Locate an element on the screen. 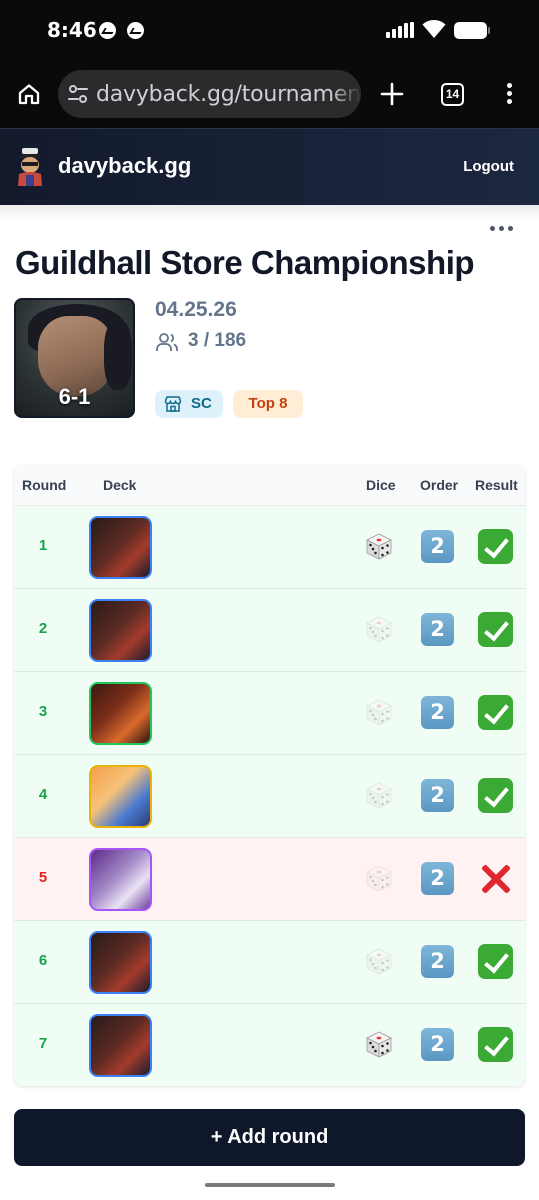 The width and height of the screenshot is (539, 1200). users-icon is located at coordinates (167, 342).